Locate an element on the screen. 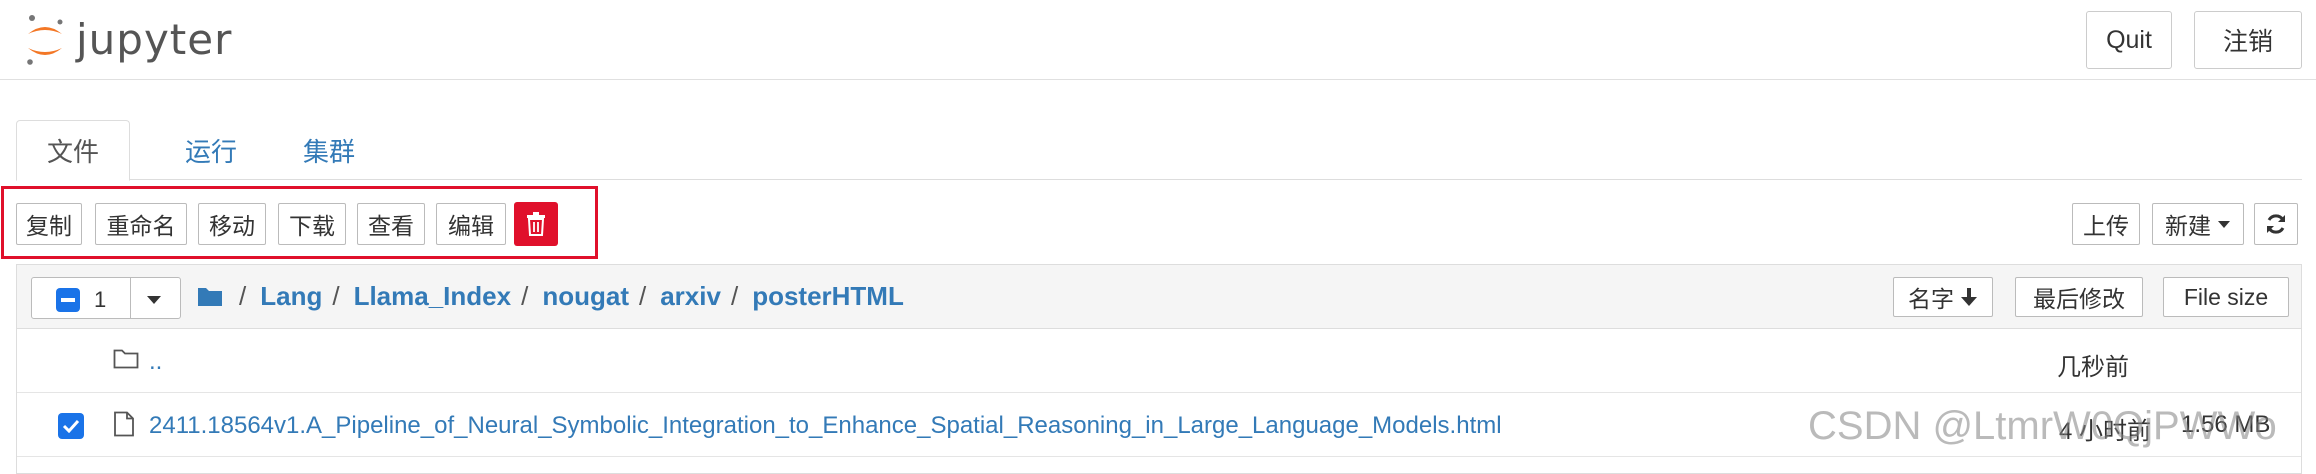 This screenshot has height=474, width=2316. minus-icon is located at coordinates (68, 300).